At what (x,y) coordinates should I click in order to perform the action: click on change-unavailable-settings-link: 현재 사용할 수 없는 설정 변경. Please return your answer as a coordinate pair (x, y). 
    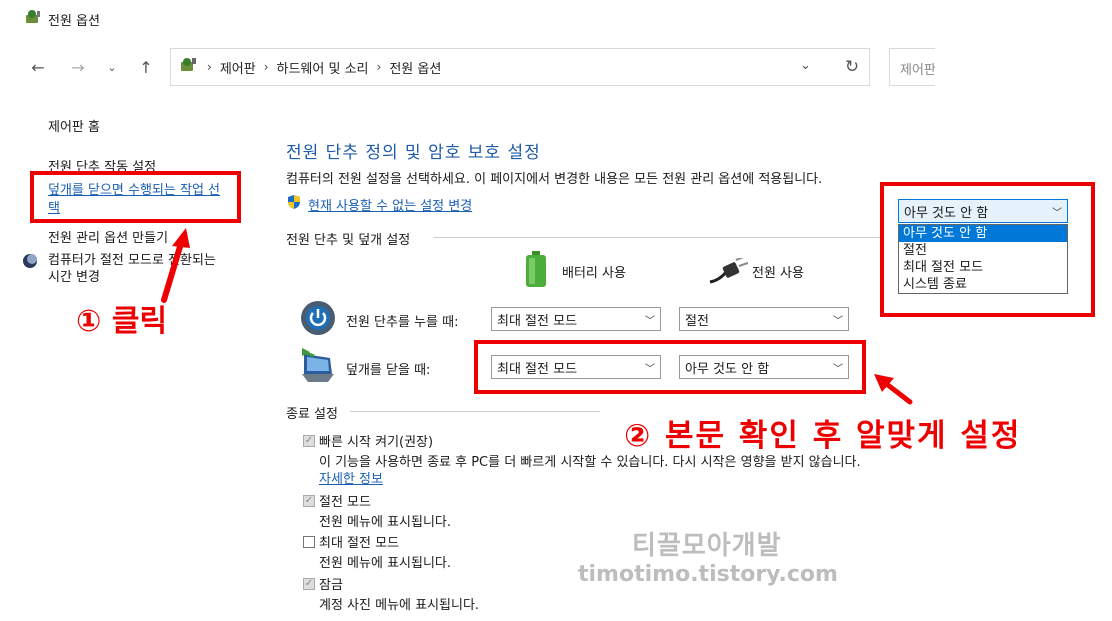
    Looking at the image, I should click on (379, 204).